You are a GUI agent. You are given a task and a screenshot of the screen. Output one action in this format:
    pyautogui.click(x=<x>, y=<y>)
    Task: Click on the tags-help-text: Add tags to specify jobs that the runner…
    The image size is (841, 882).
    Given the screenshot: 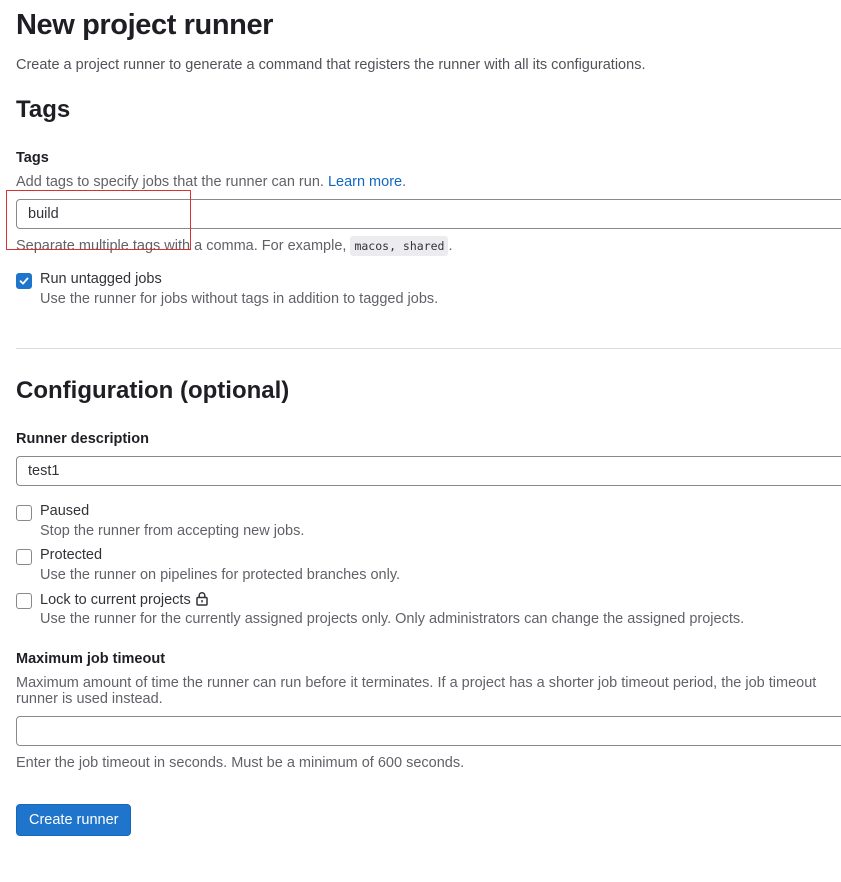 What is the action you would take?
    pyautogui.click(x=211, y=182)
    